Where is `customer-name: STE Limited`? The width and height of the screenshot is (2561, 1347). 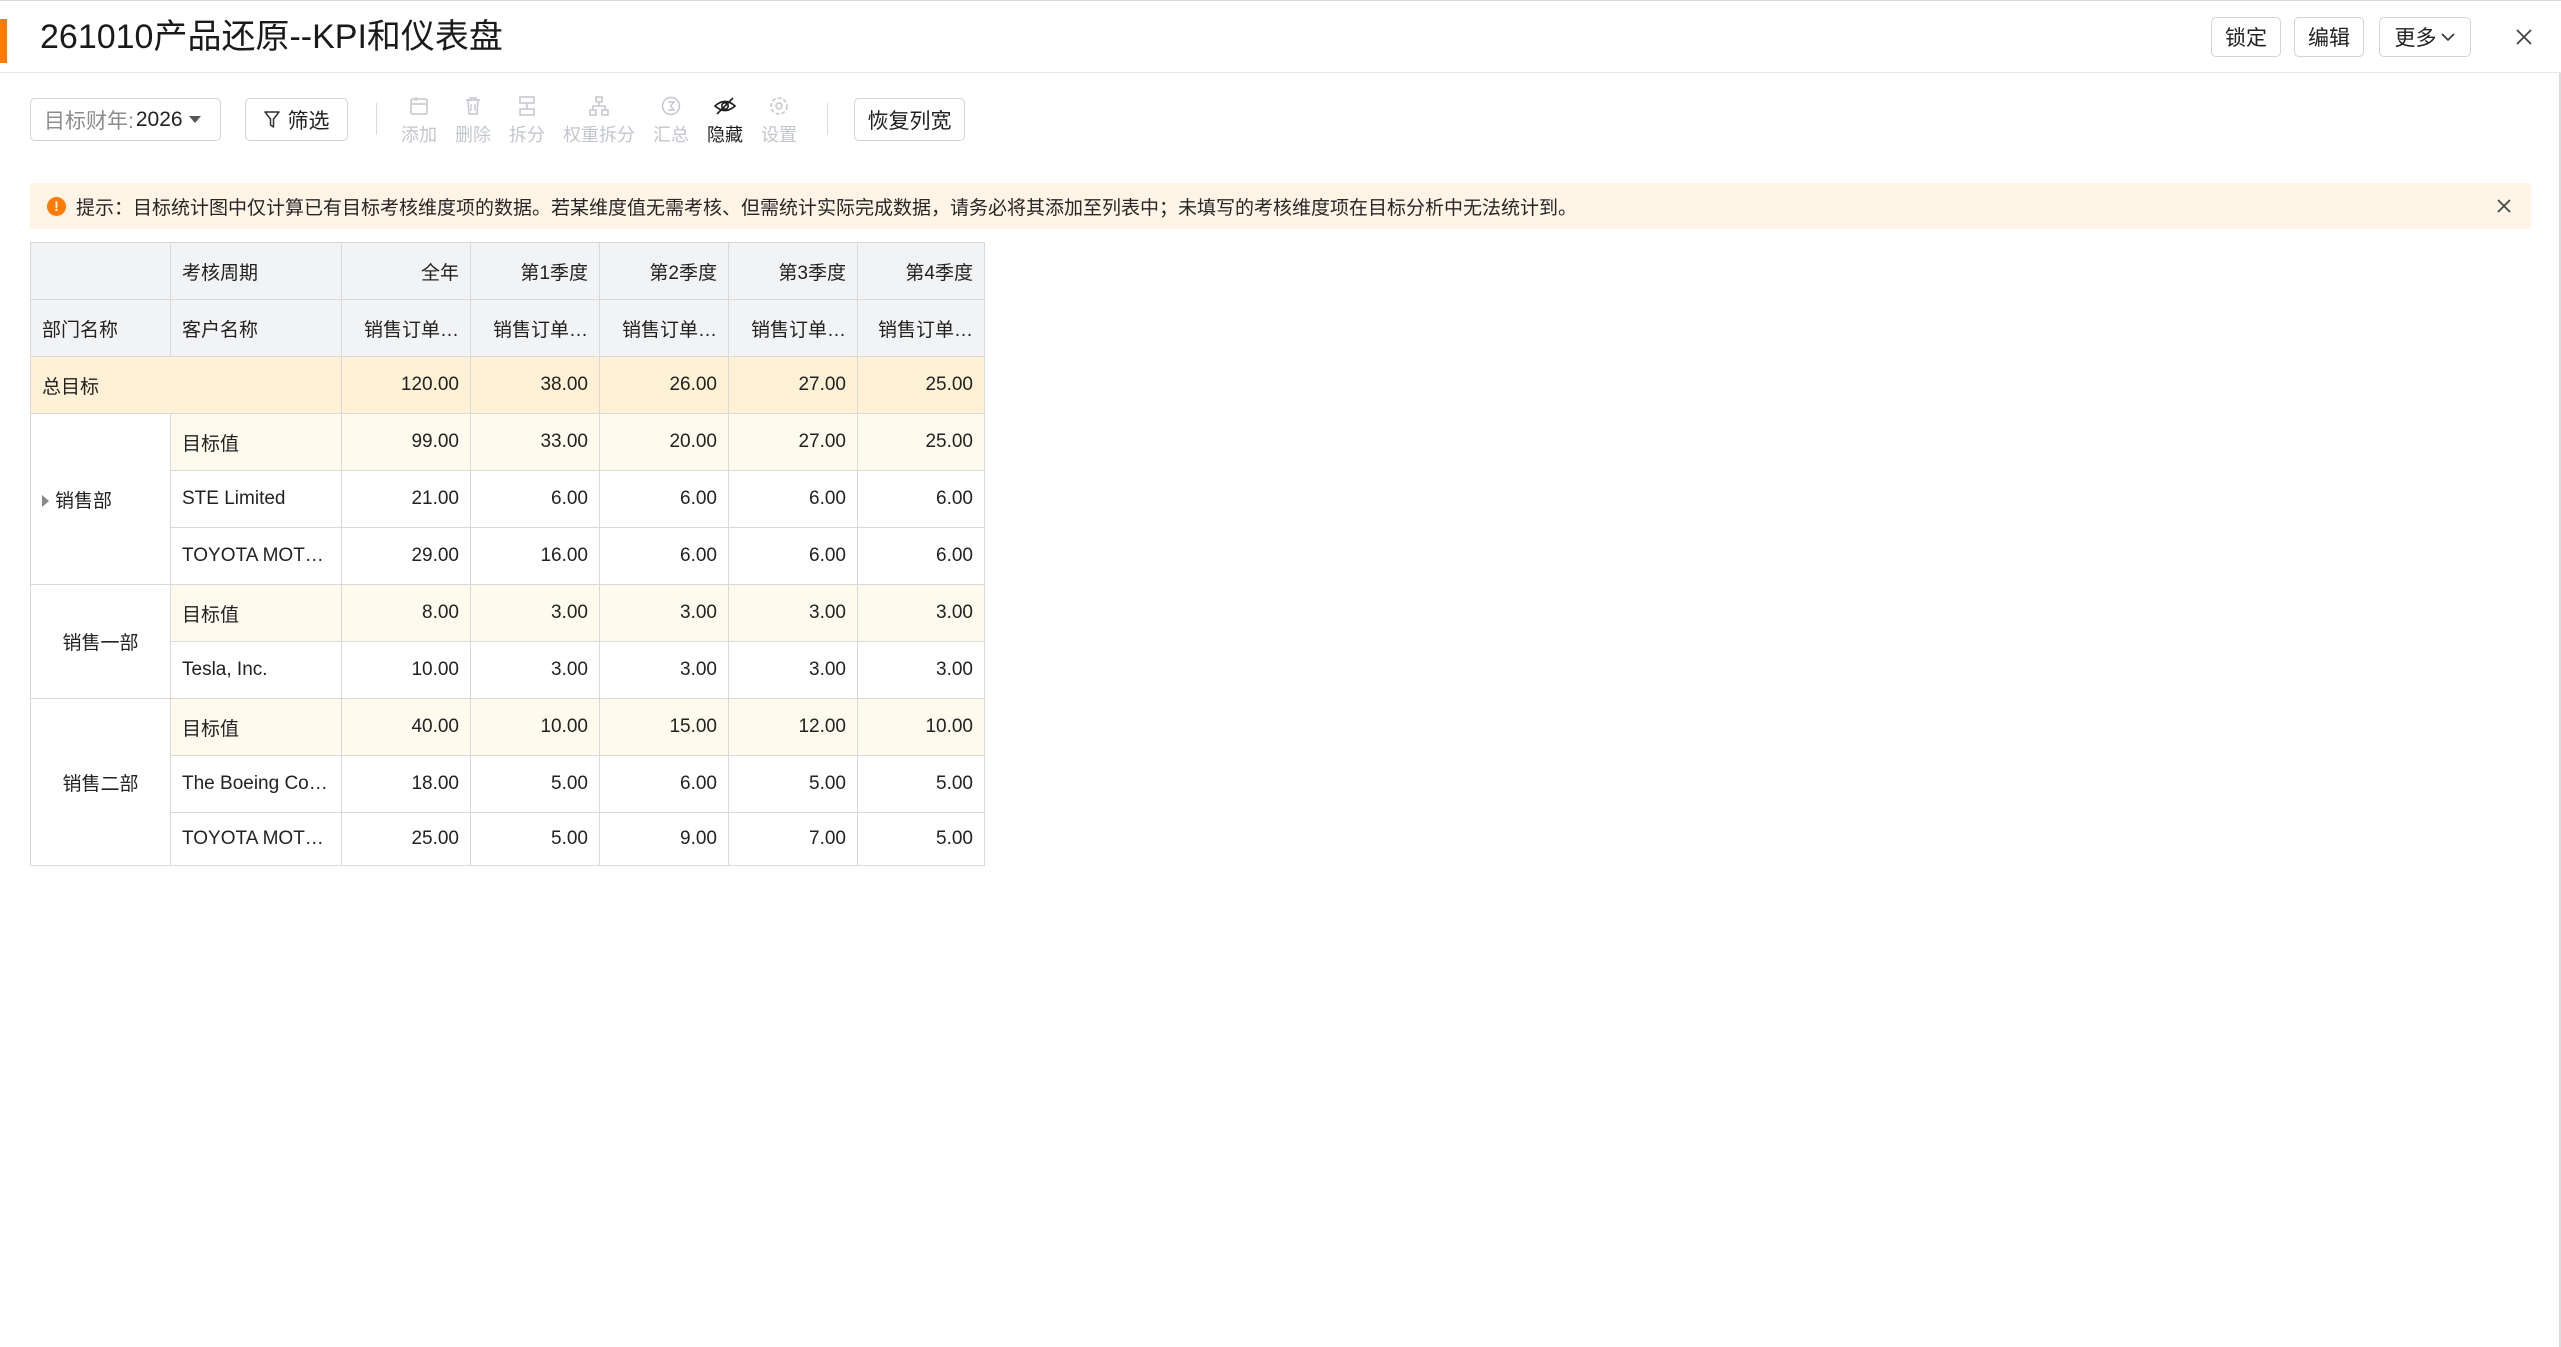
customer-name: STE Limited is located at coordinates (256, 499).